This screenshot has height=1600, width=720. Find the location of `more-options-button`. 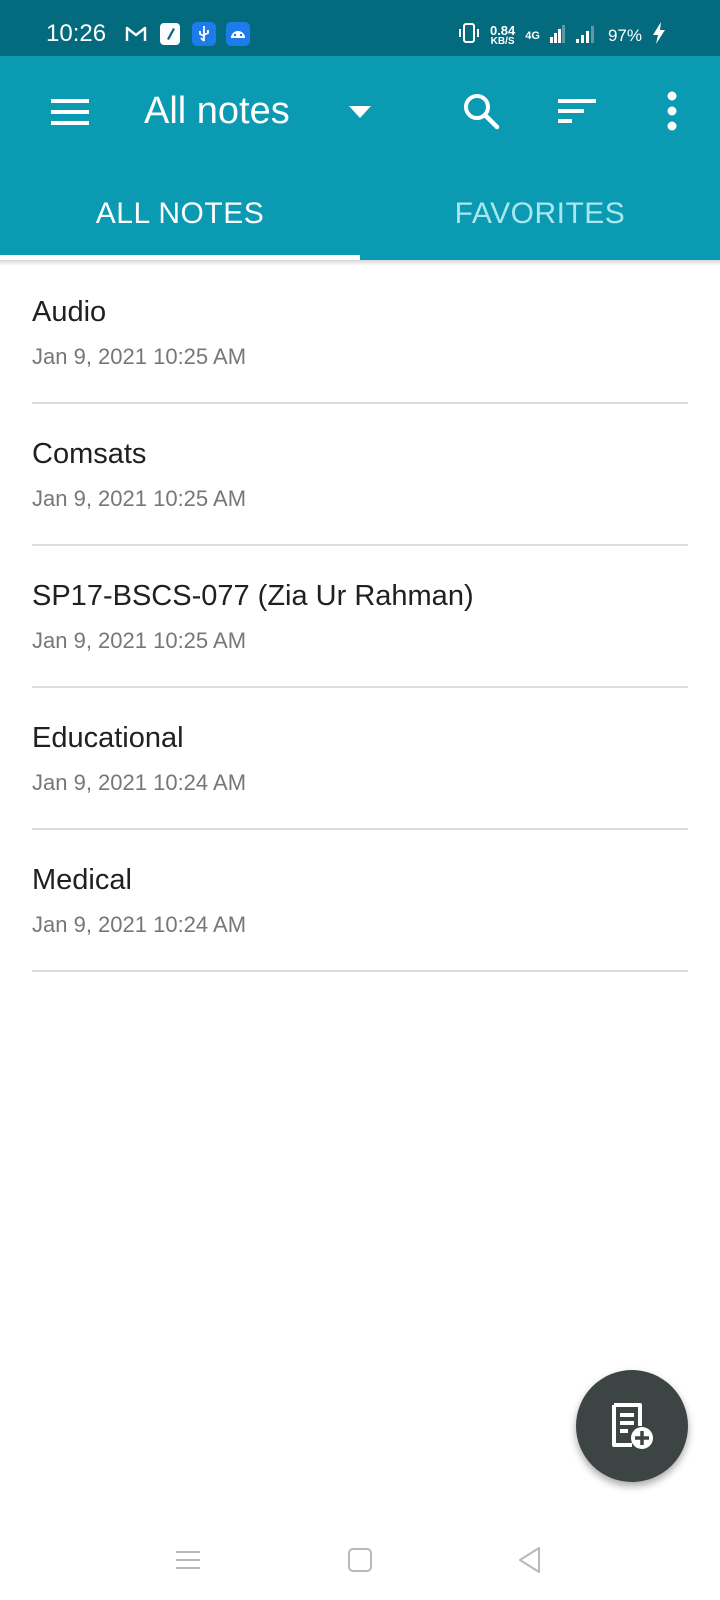

more-options-button is located at coordinates (672, 111).